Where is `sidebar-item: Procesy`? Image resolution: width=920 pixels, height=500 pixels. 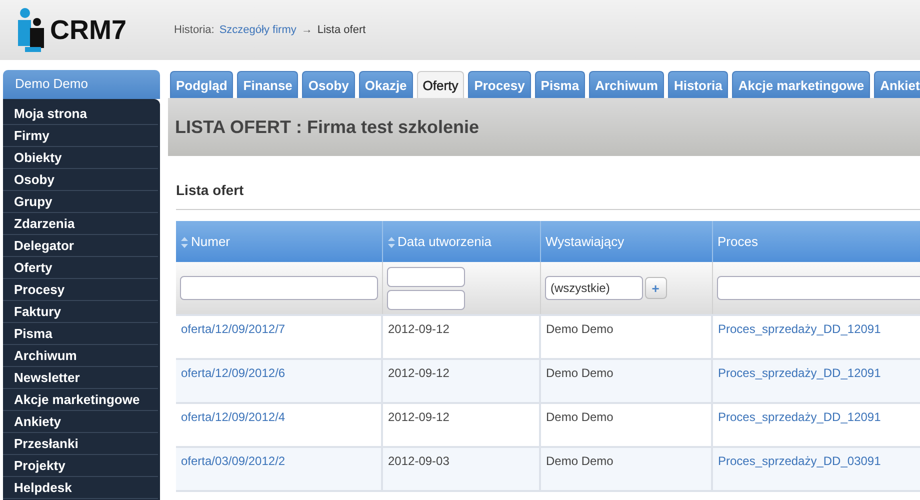 sidebar-item: Procesy is located at coordinates (80, 290).